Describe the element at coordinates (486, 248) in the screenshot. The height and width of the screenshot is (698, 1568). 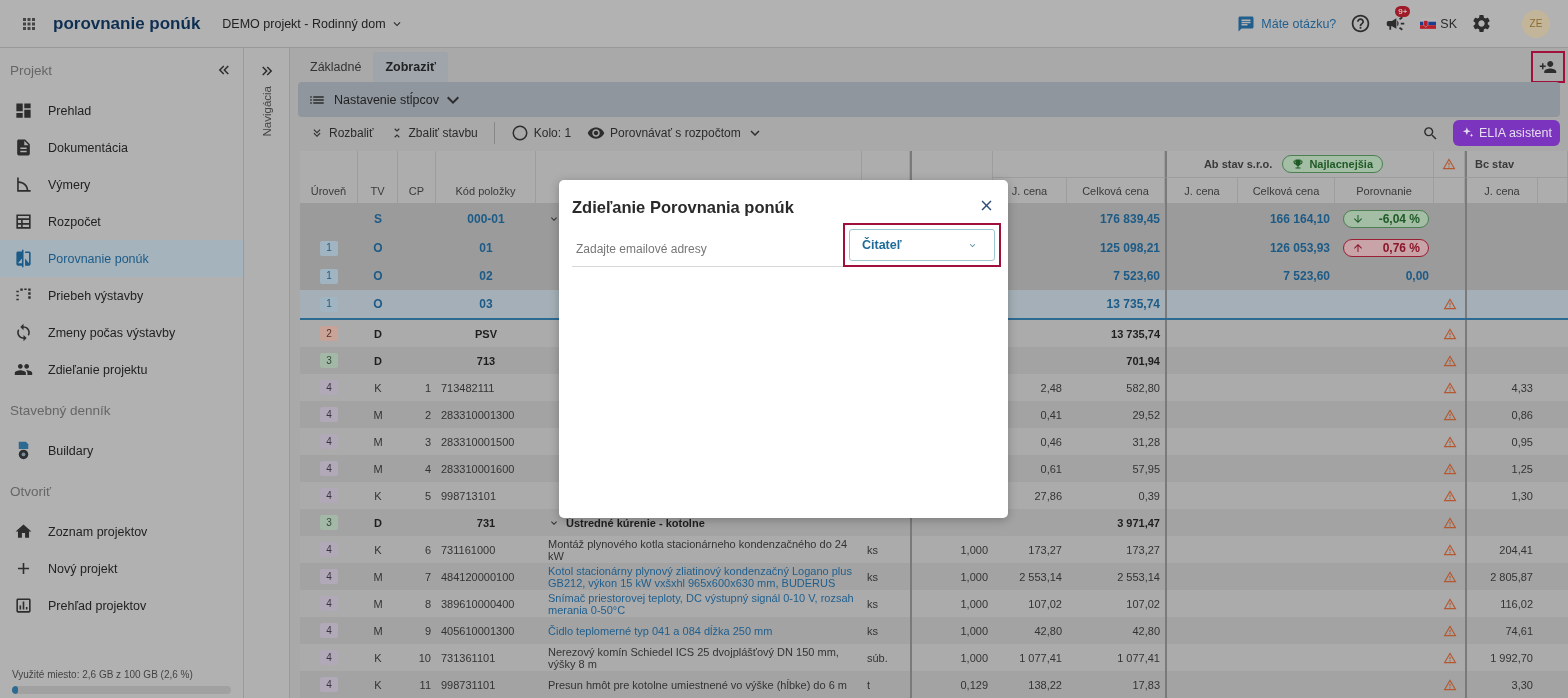
I see `table-cell: 01` at that location.